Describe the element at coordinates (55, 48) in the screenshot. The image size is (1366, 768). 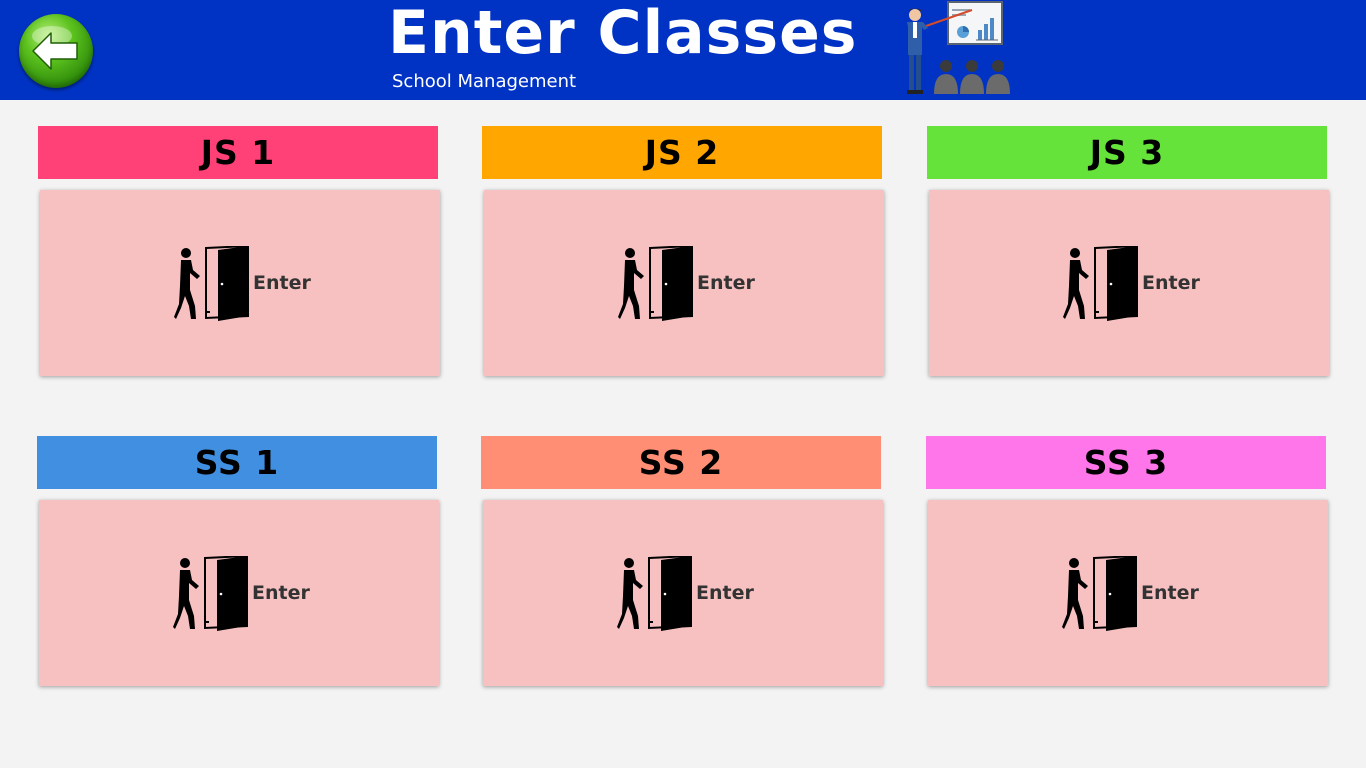
I see `back-arrow-icon` at that location.